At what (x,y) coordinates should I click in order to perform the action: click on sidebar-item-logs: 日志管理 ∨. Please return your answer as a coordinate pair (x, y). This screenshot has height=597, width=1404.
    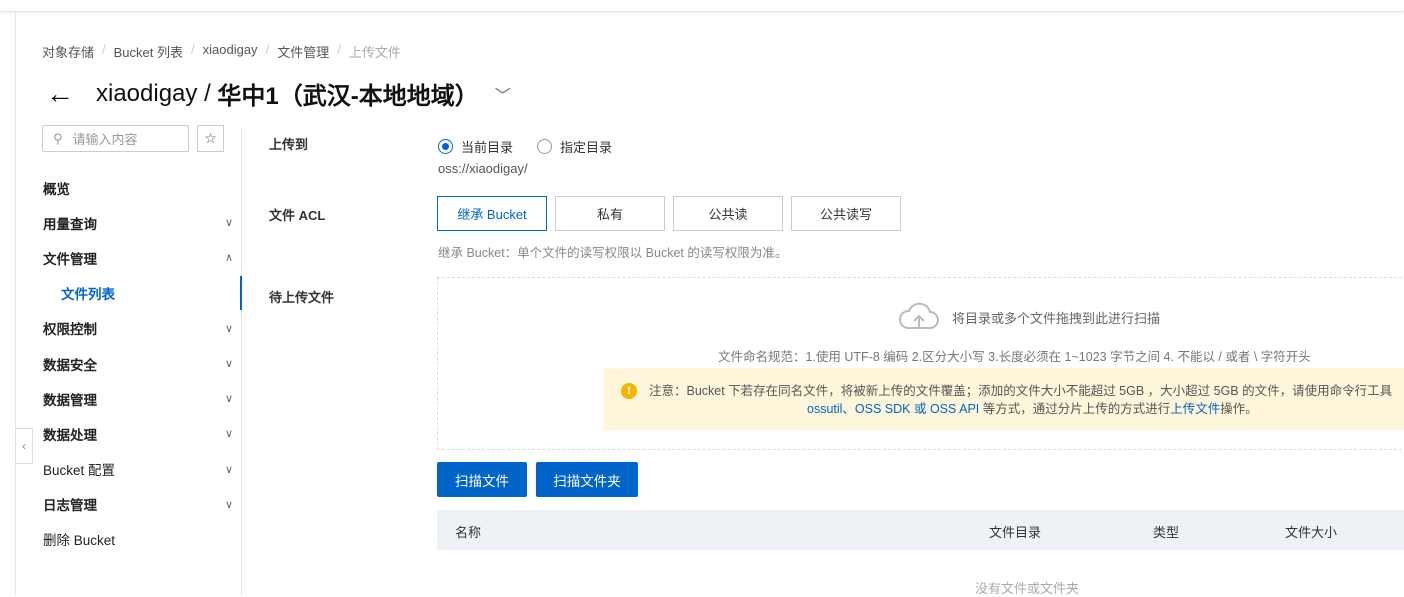
    Looking at the image, I should click on (138, 504).